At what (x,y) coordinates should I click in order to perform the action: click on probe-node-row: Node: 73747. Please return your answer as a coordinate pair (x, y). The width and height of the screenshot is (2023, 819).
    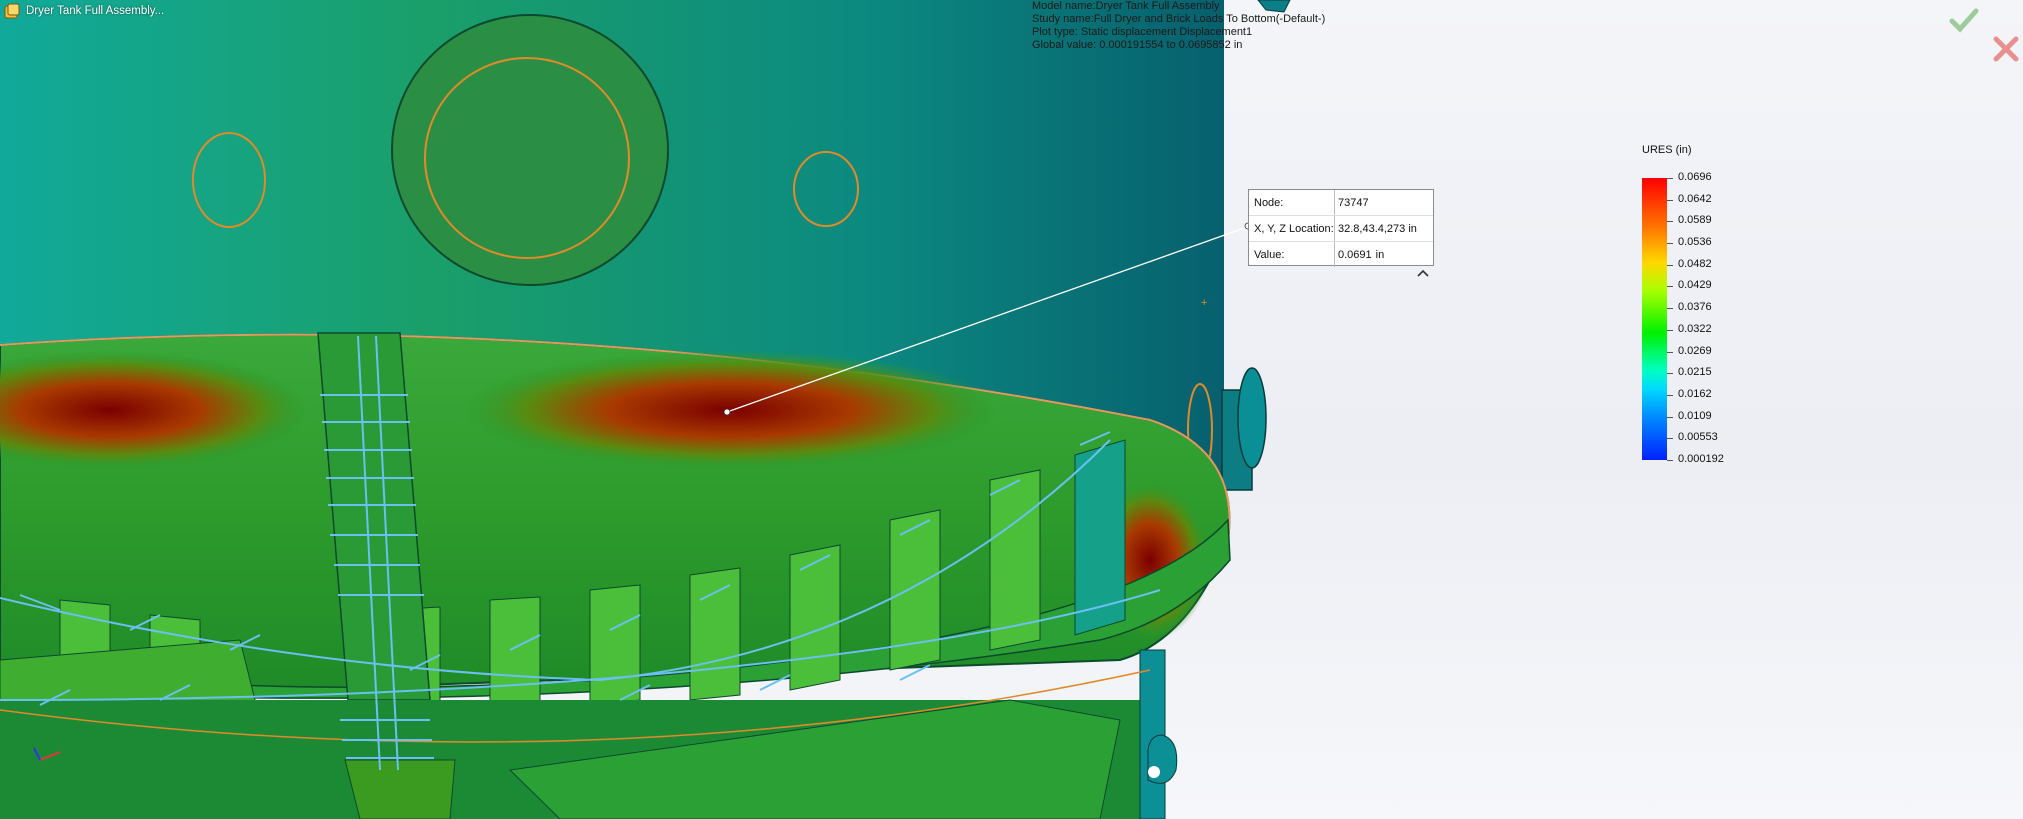
    Looking at the image, I should click on (1341, 202).